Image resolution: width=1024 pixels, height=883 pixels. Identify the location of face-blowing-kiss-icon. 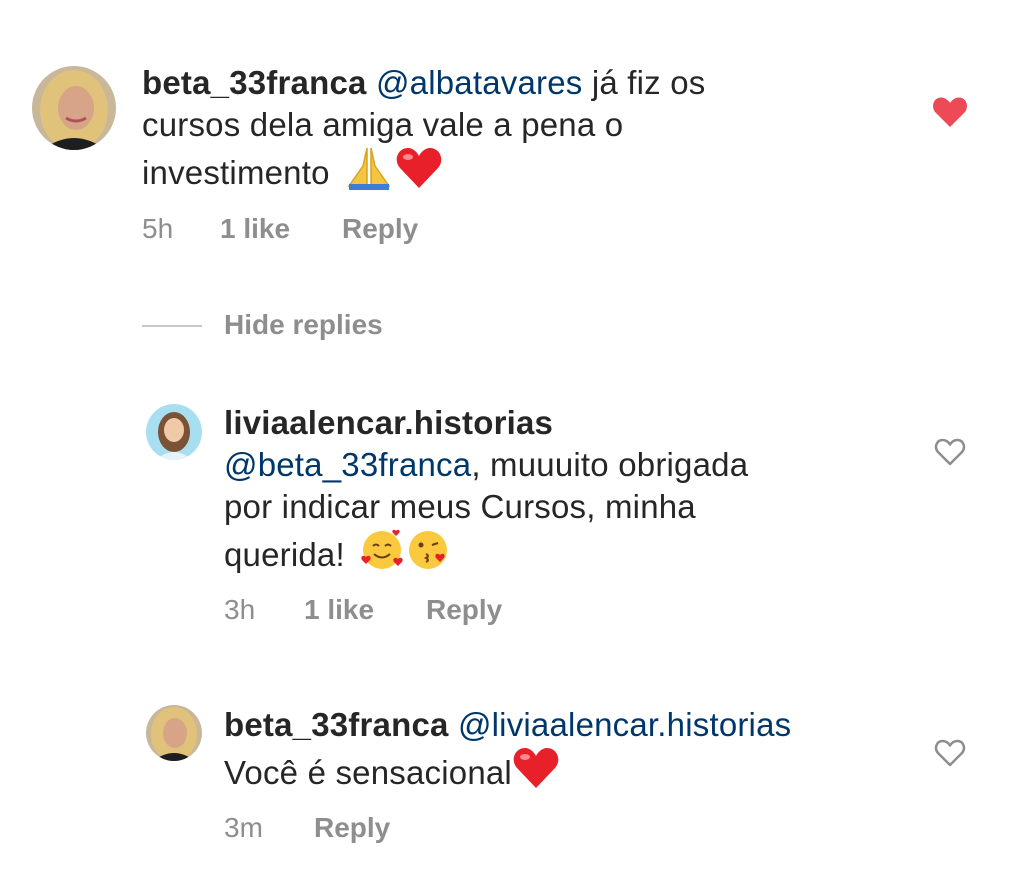
(428, 555).